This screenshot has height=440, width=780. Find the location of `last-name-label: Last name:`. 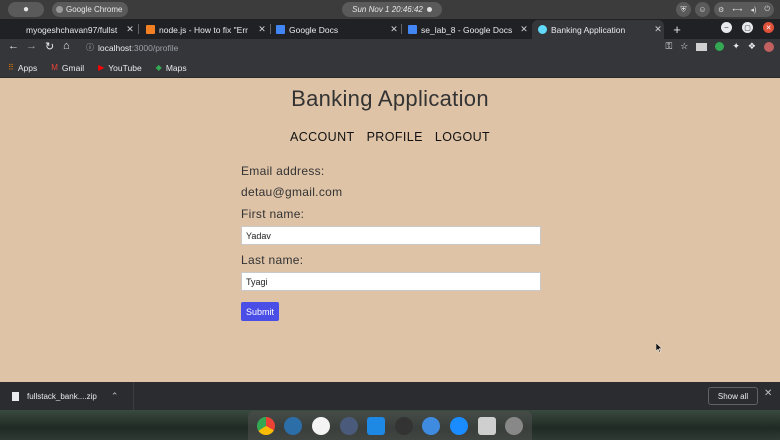

last-name-label: Last name: is located at coordinates (272, 260).